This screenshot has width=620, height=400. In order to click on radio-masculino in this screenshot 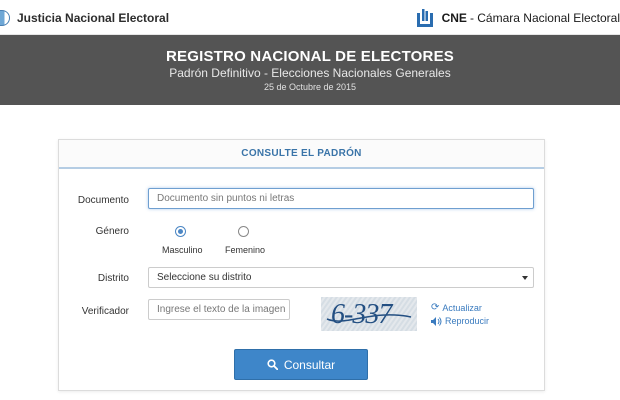, I will do `click(180, 231)`.